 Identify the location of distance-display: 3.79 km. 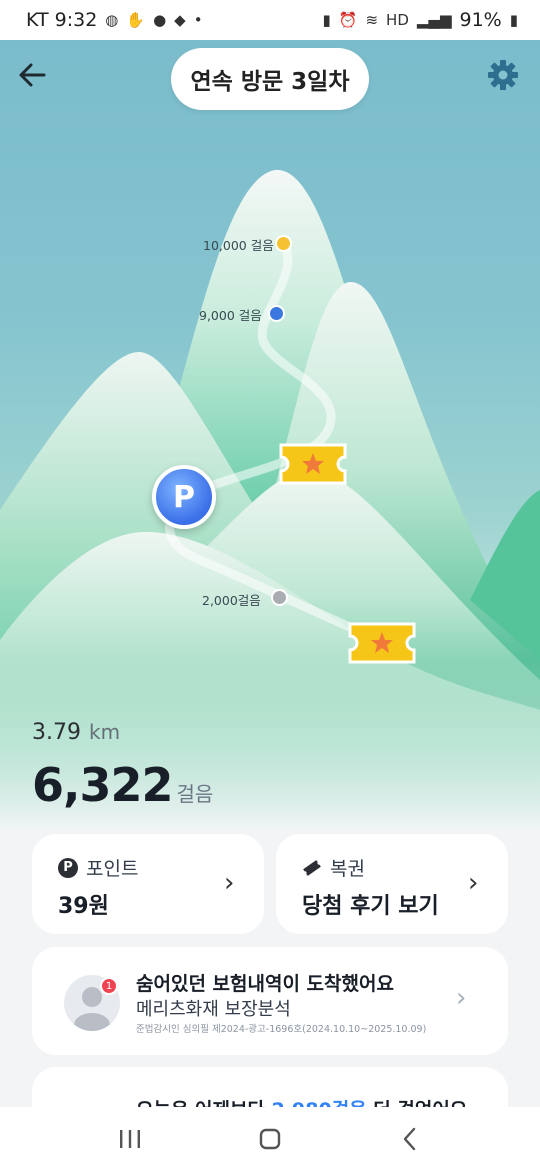
(76, 732).